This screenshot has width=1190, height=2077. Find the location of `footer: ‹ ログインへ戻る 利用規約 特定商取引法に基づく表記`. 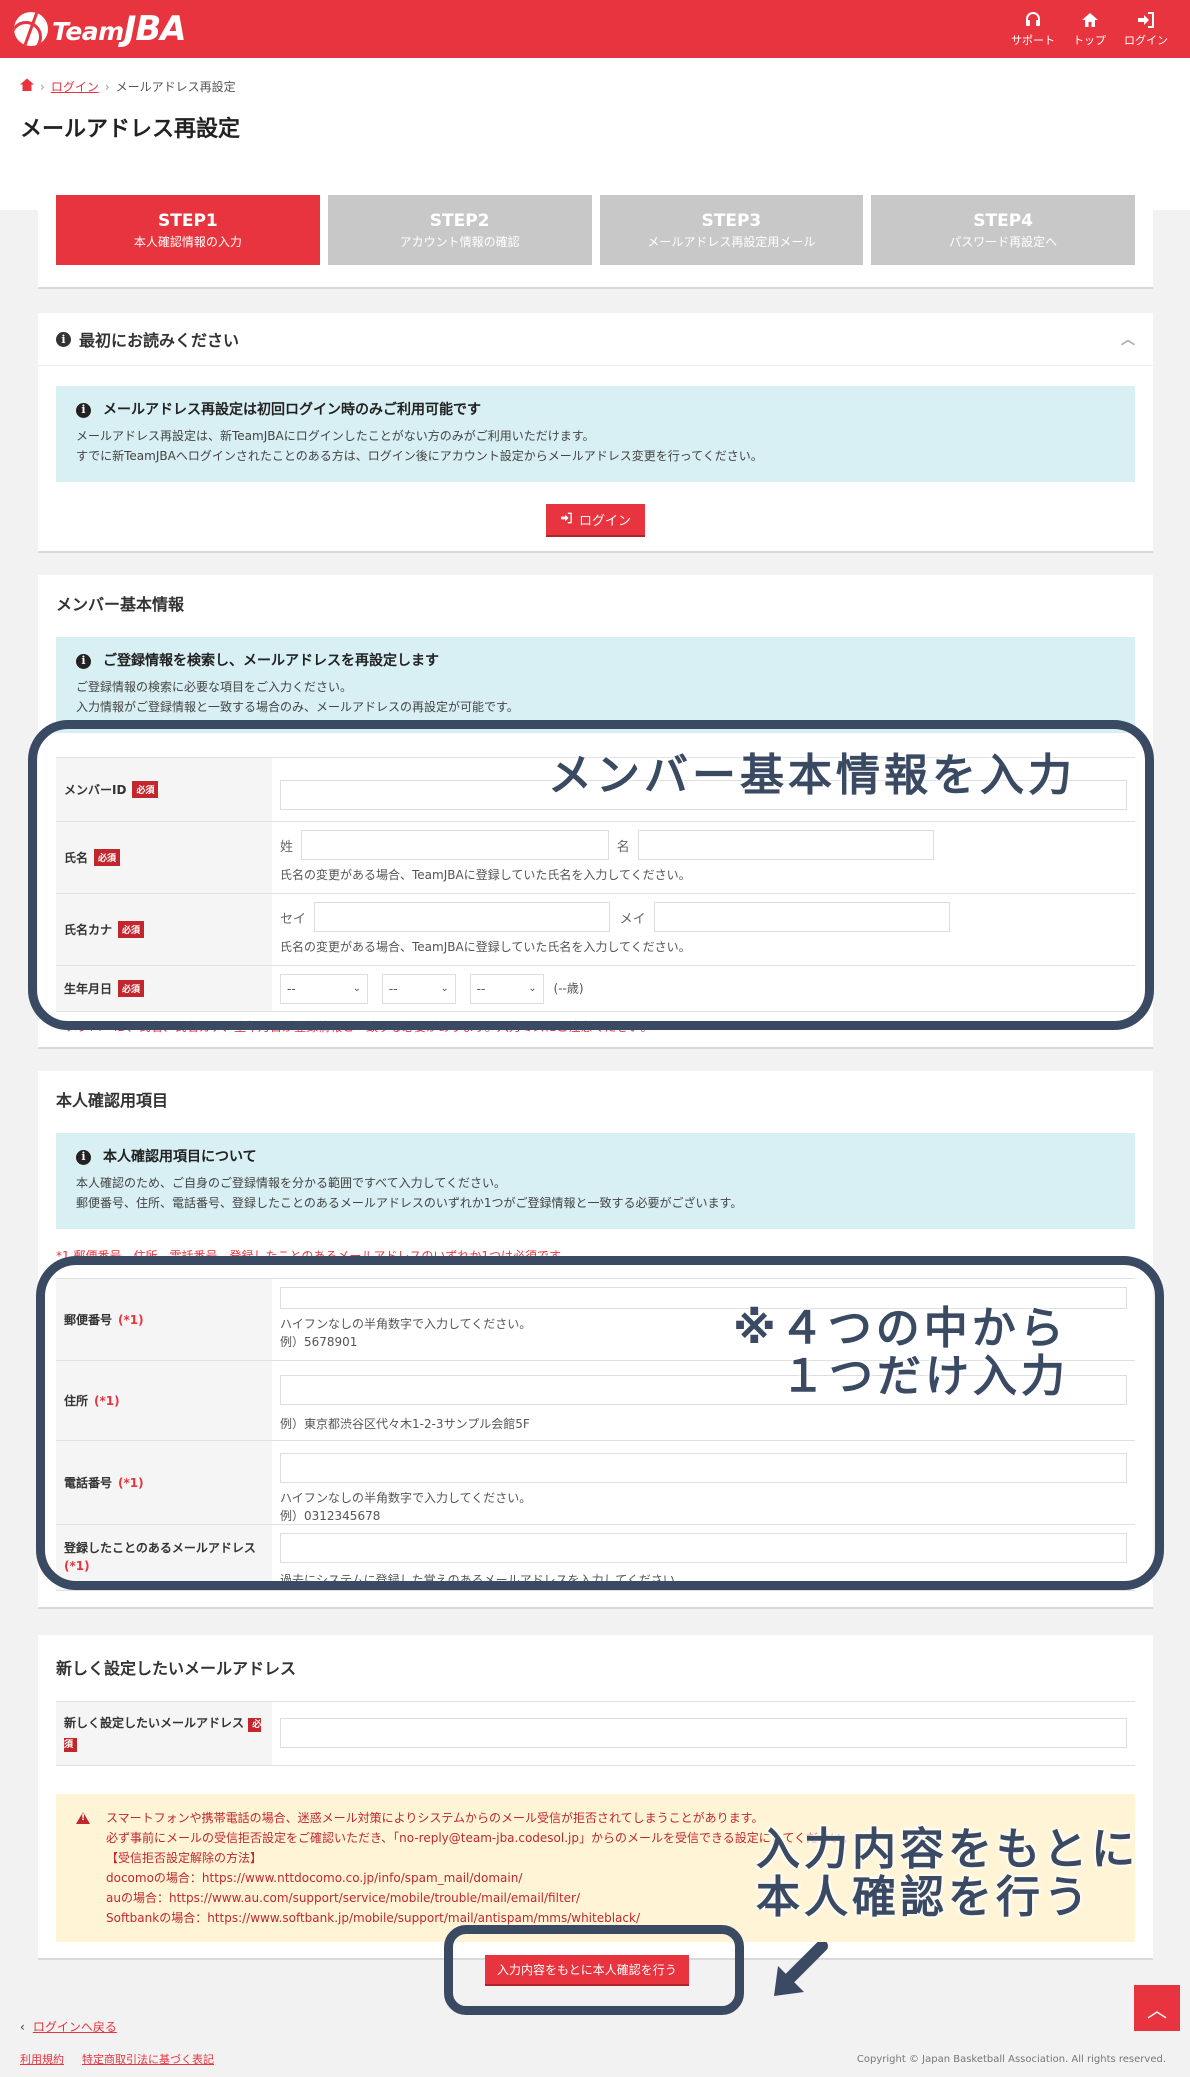

footer: ‹ ログインへ戻る 利用規約 特定商取引法に基づく表記 is located at coordinates (117, 2042).